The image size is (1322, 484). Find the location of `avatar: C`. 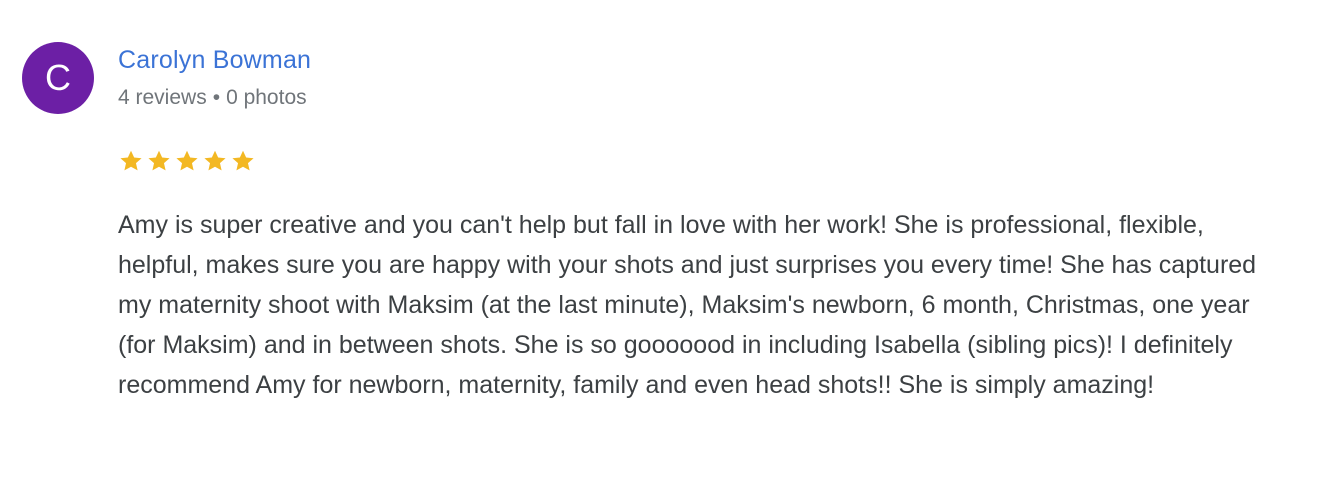

avatar: C is located at coordinates (58, 78).